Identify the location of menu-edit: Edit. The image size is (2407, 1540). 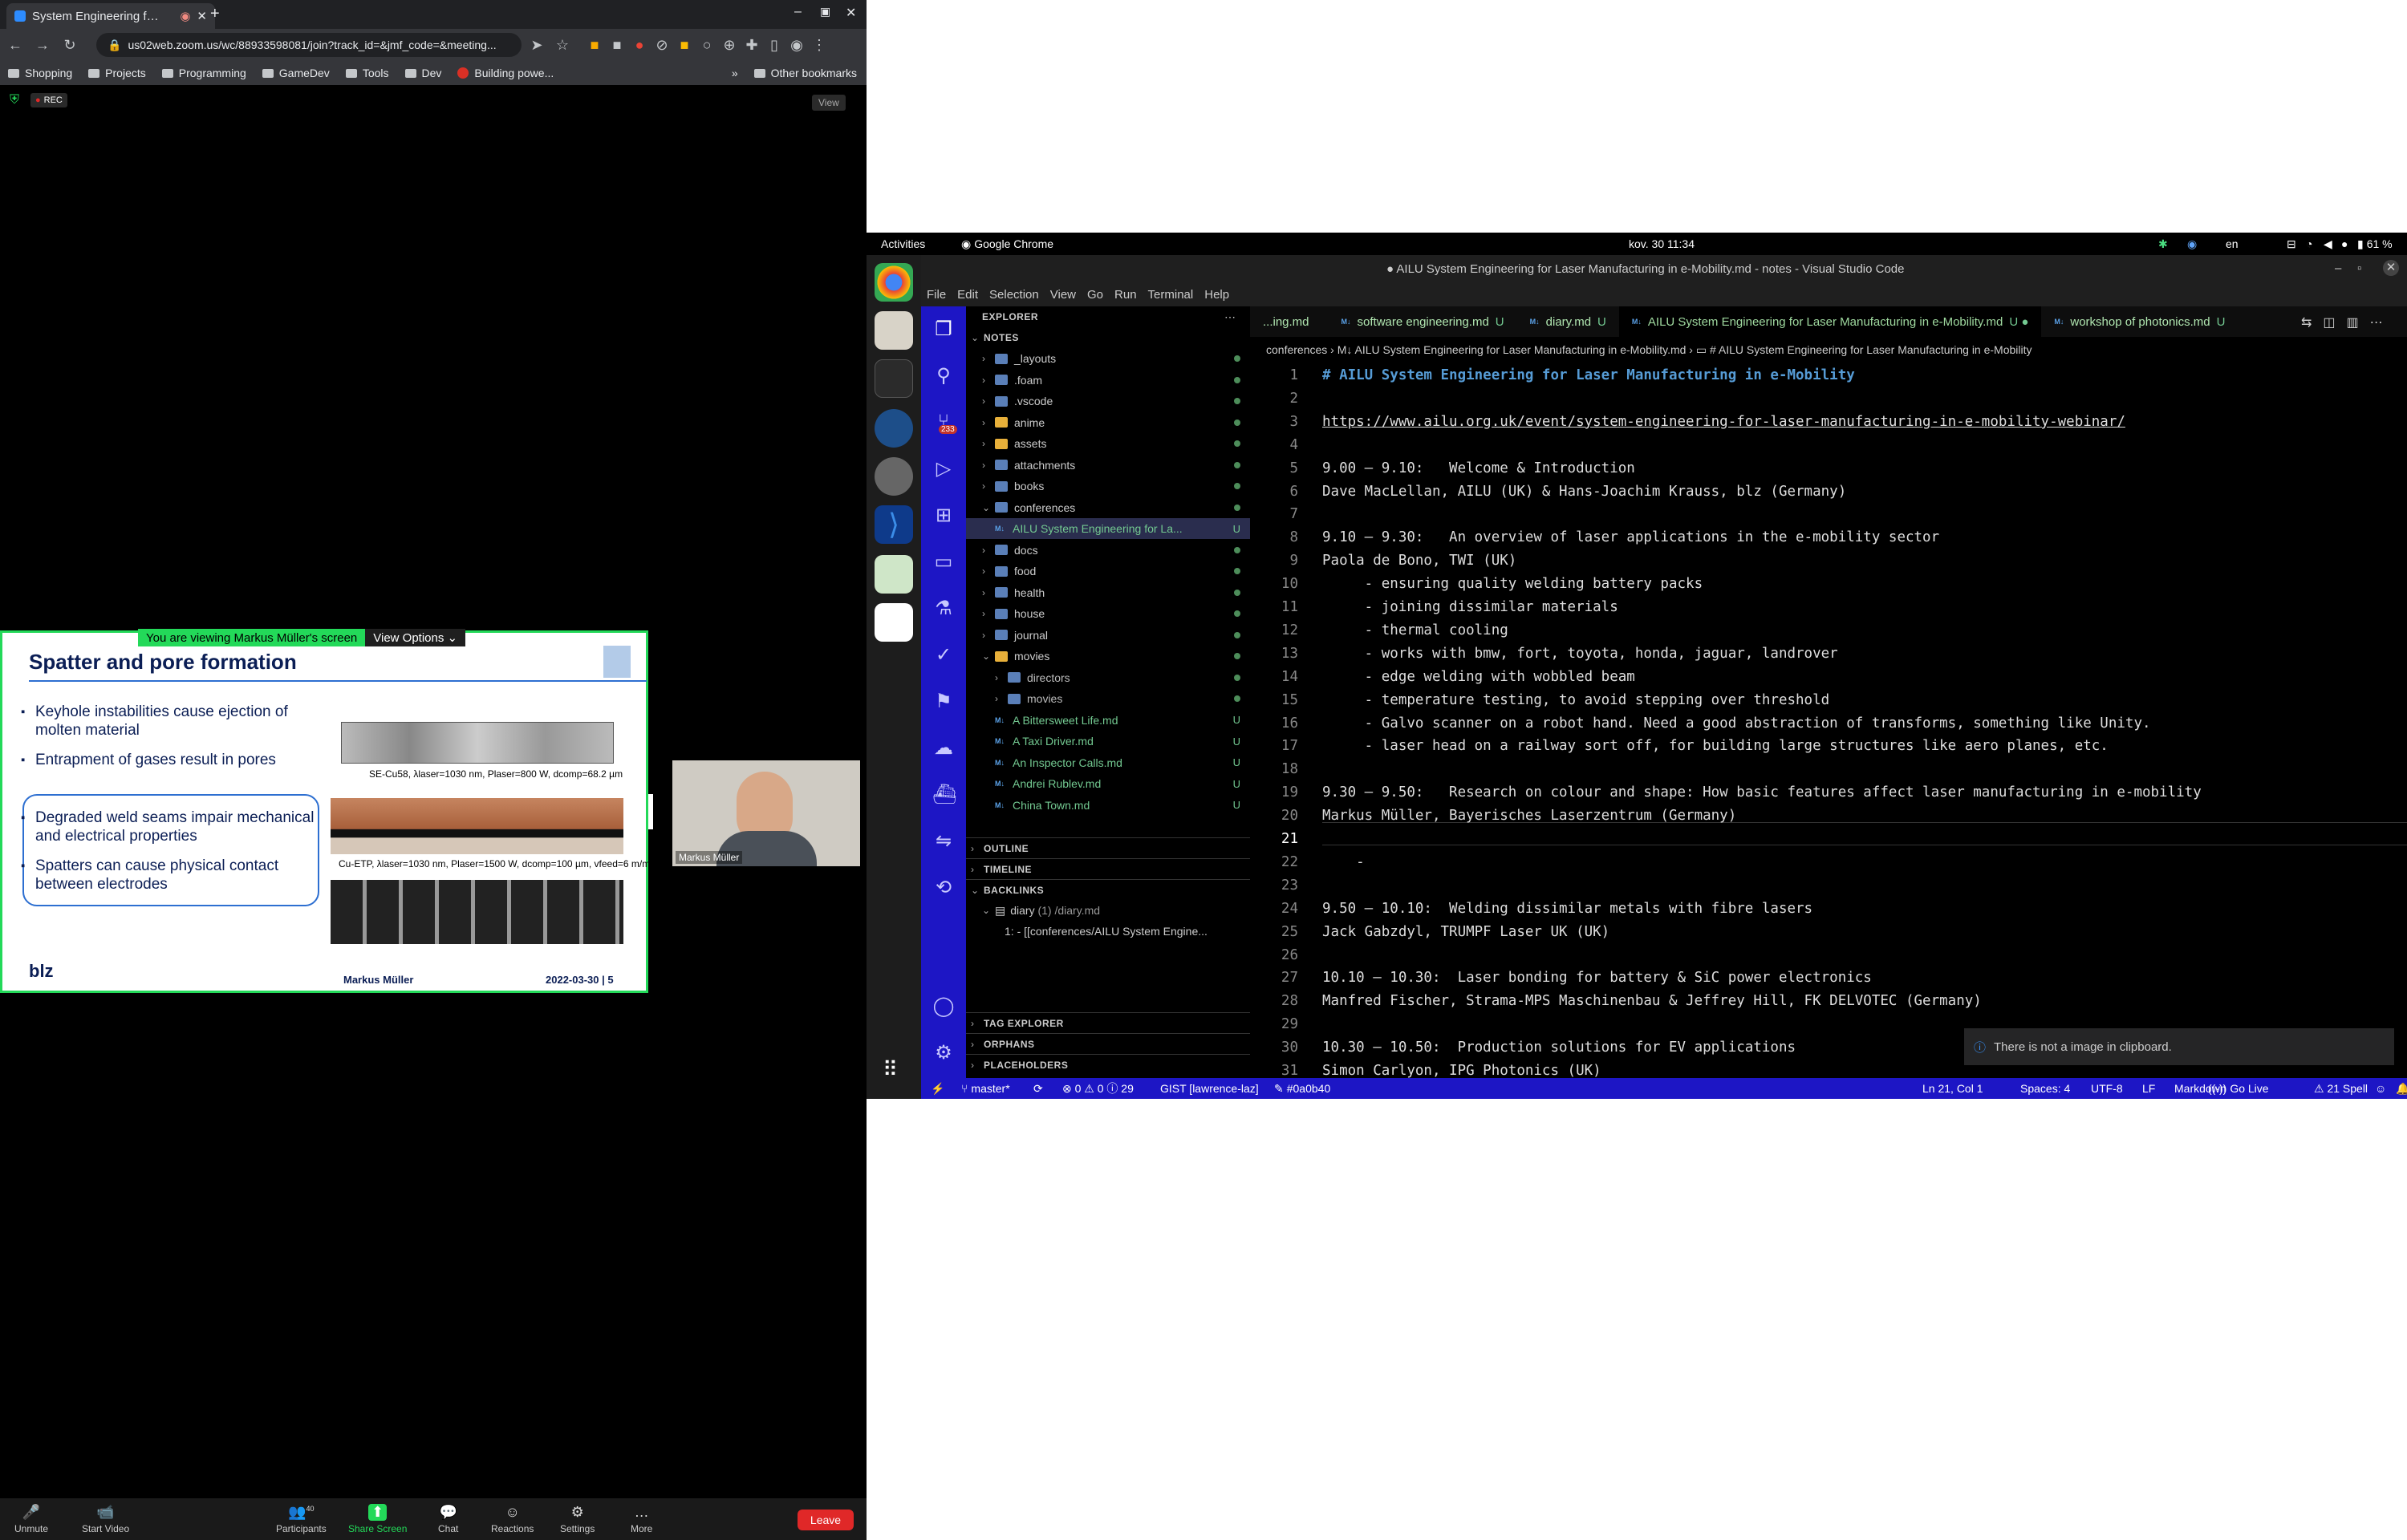
(968, 295).